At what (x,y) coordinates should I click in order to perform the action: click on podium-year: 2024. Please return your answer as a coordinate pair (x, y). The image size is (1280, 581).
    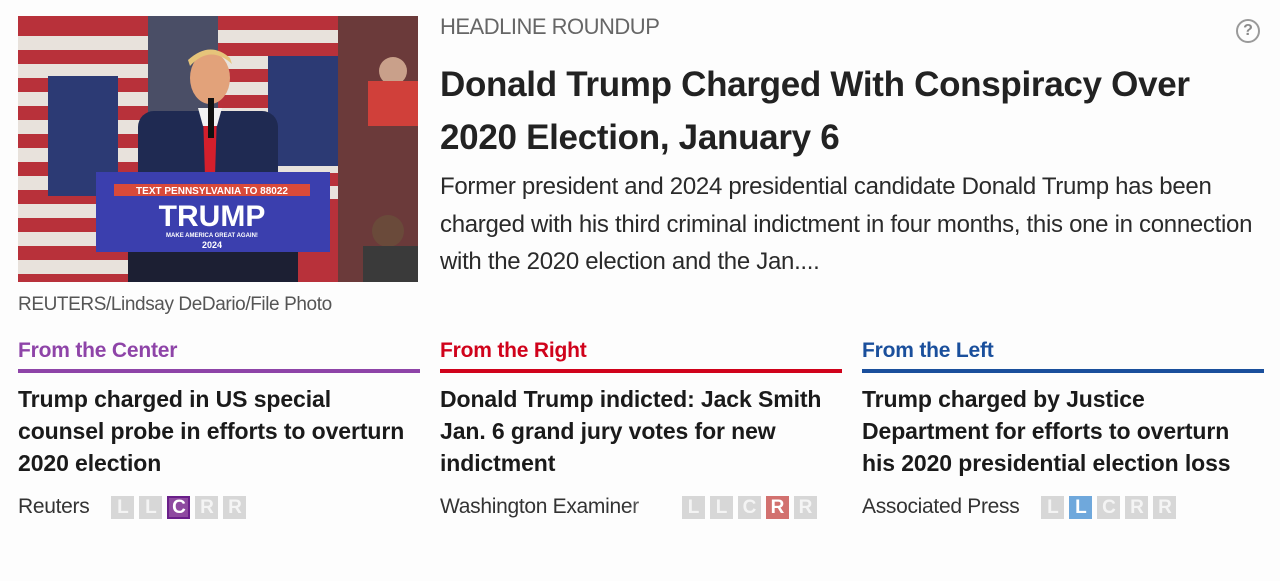
    Looking at the image, I should click on (212, 245).